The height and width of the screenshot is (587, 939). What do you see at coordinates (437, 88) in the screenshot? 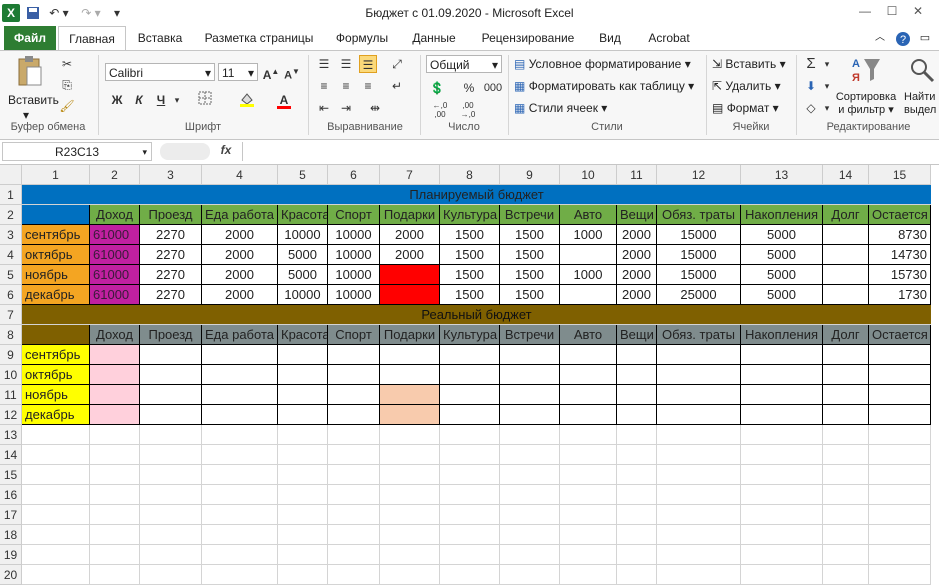
I see `currency-icon: 💲` at bounding box center [437, 88].